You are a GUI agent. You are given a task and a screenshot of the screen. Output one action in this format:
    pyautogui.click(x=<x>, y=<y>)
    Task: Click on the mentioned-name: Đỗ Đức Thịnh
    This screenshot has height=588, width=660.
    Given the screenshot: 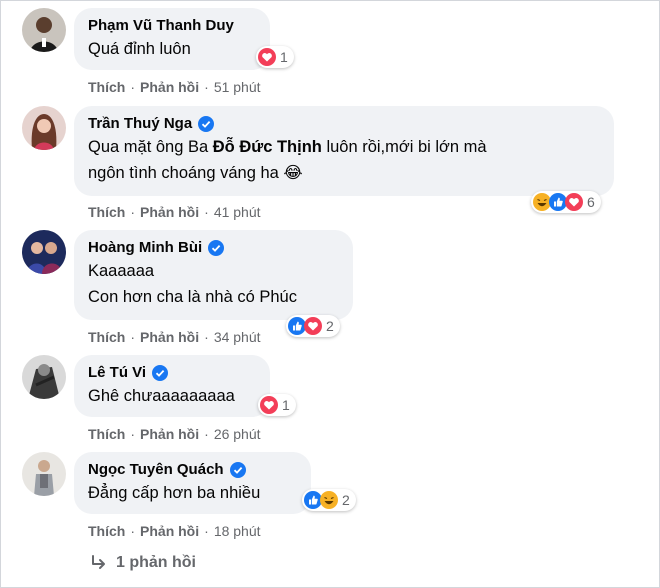 What is the action you would take?
    pyautogui.click(x=267, y=147)
    